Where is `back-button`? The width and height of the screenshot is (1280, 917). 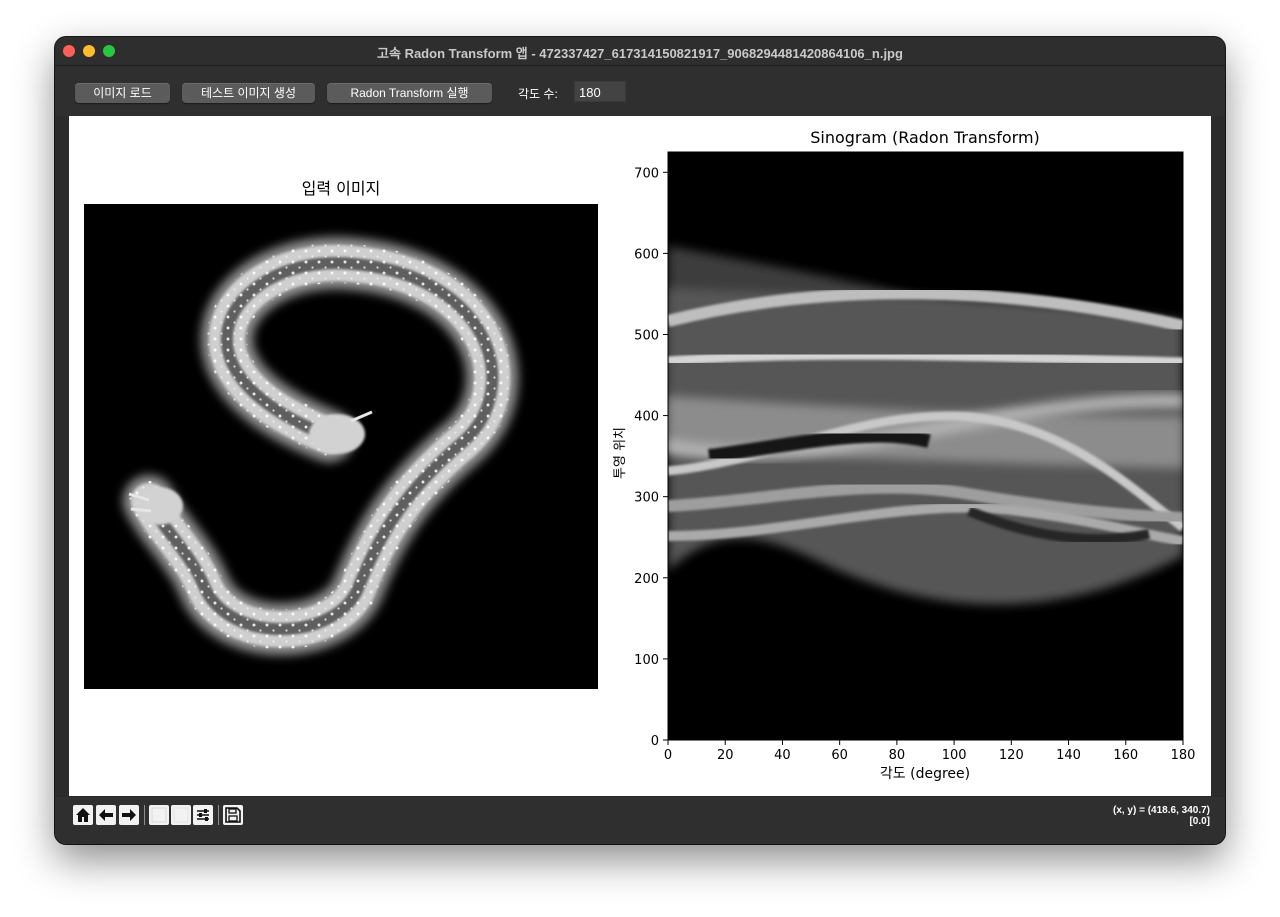
back-button is located at coordinates (106, 815).